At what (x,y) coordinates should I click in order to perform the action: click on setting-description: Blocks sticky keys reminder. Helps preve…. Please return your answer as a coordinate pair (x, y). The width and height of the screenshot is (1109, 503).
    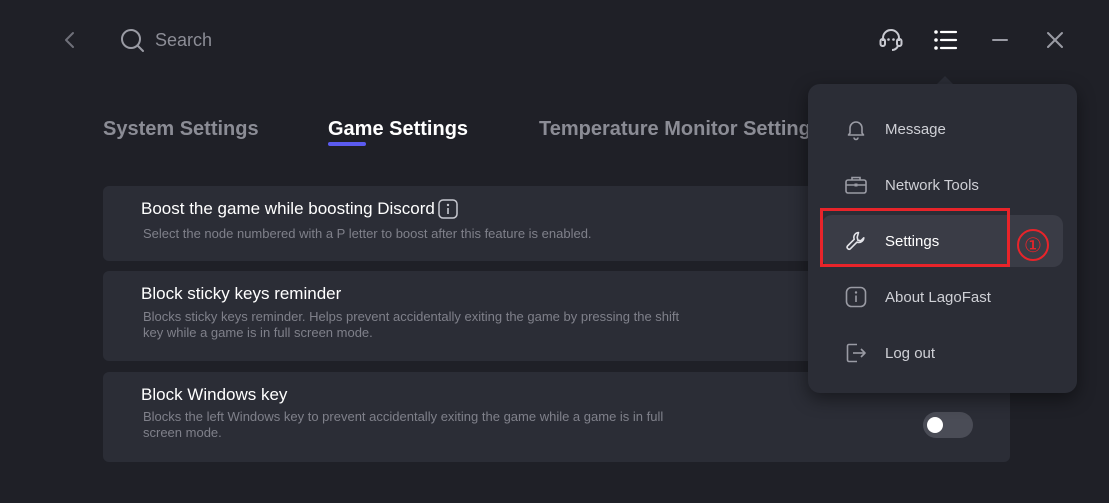
    Looking at the image, I should click on (411, 324).